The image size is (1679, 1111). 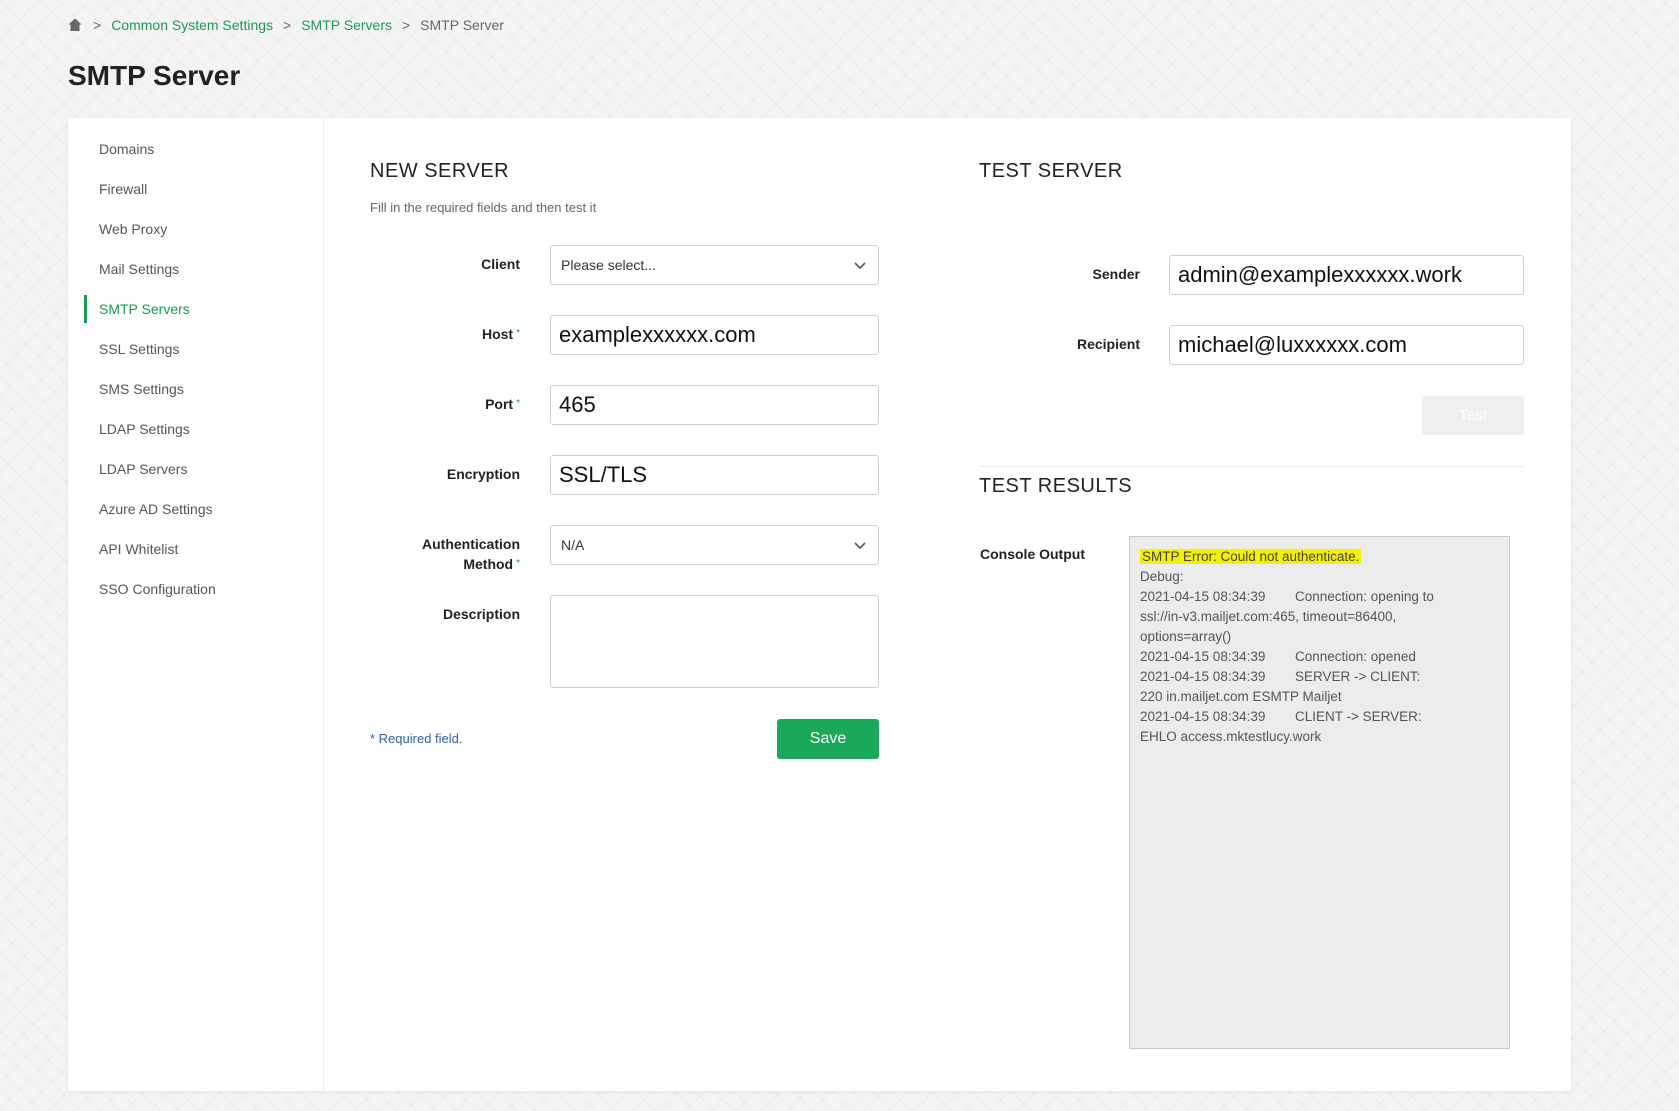 What do you see at coordinates (1108, 344) in the screenshot?
I see `recipient-label: Recipient` at bounding box center [1108, 344].